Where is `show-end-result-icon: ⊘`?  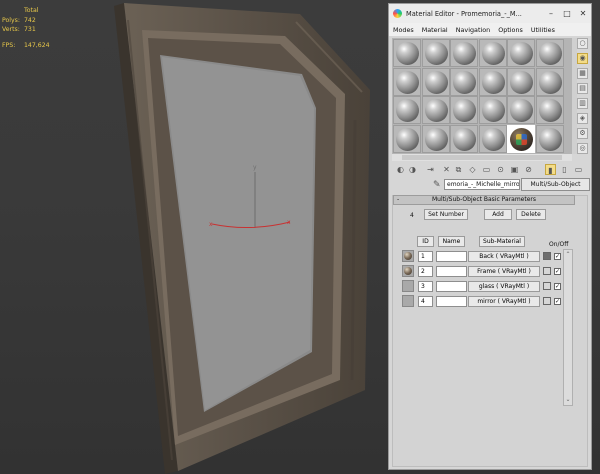 show-end-result-icon: ⊘ is located at coordinates (528, 169).